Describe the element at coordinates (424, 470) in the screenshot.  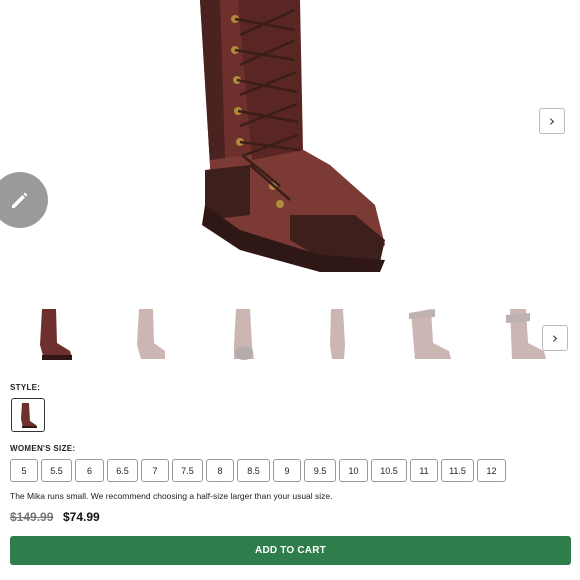
I see `size-option: 11` at that location.